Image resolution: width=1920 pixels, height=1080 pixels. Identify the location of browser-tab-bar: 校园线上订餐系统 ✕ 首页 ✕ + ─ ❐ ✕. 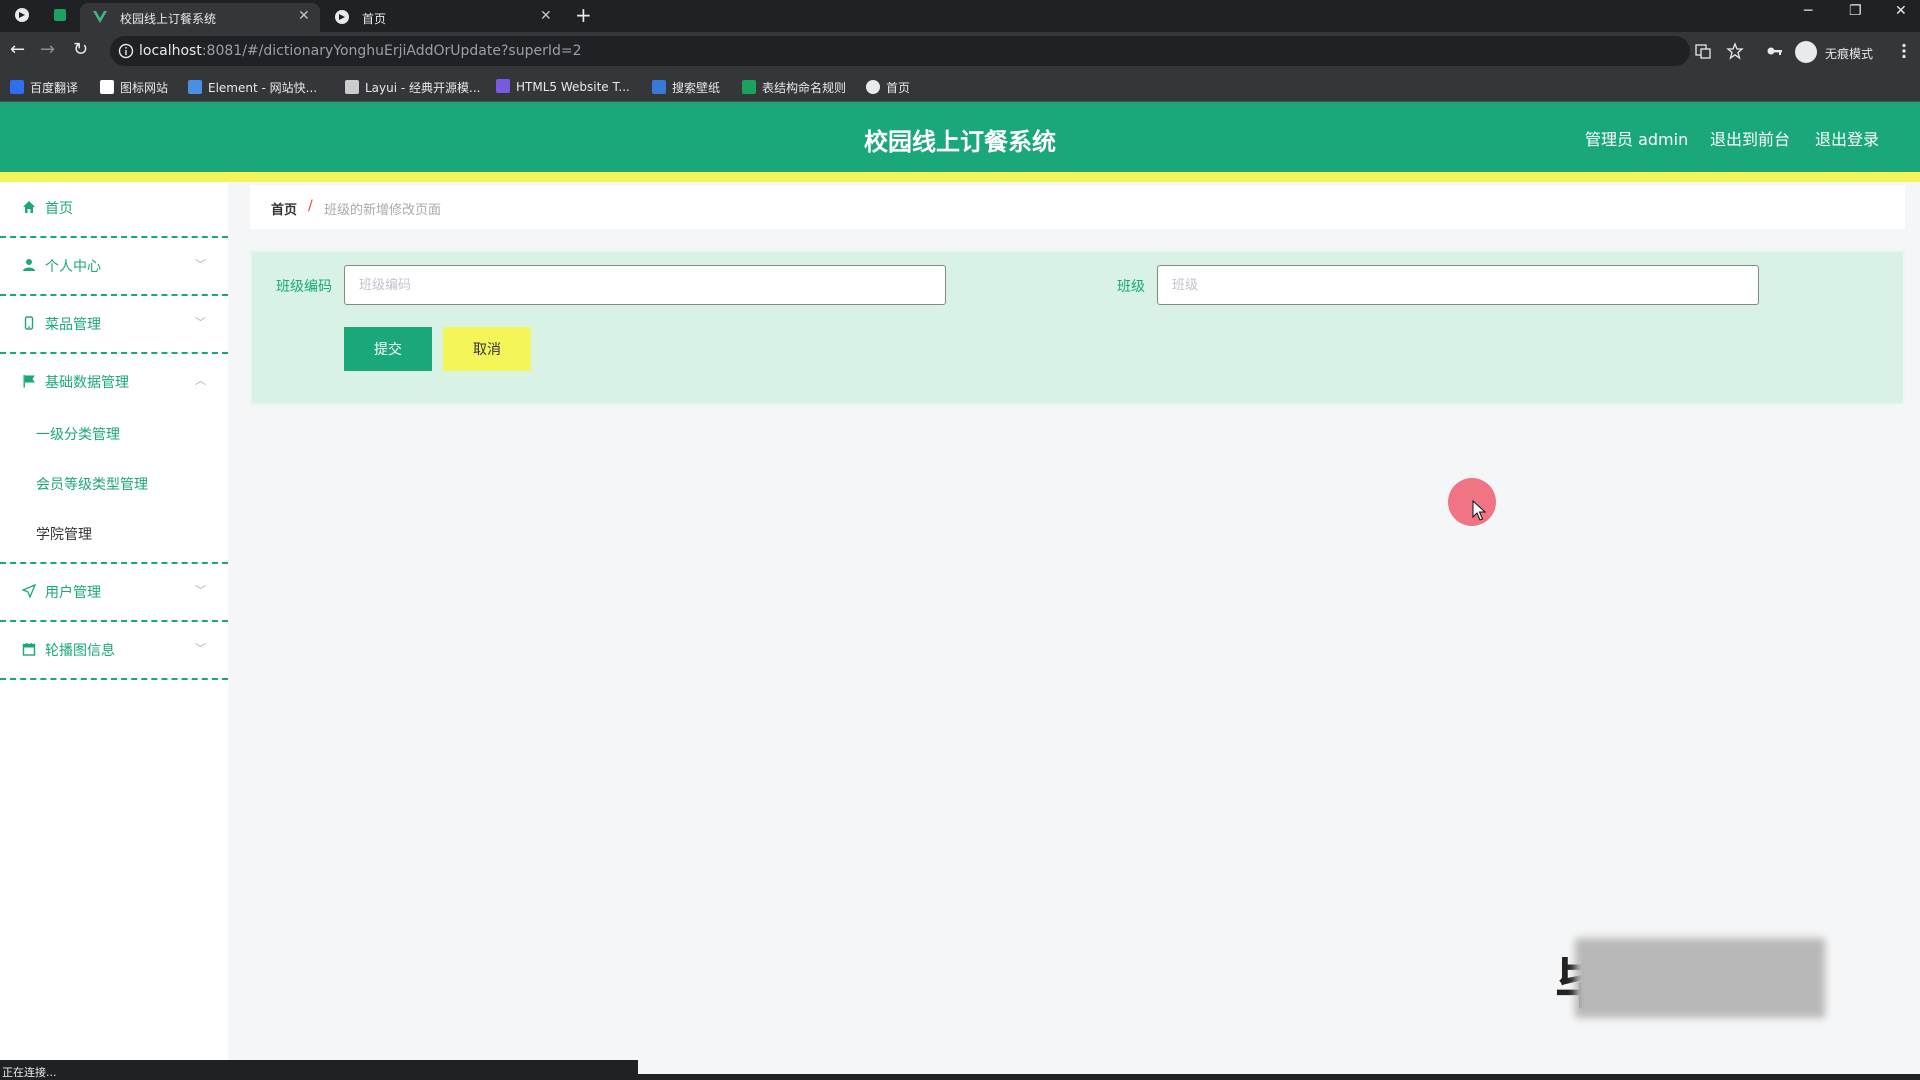
(960, 16).